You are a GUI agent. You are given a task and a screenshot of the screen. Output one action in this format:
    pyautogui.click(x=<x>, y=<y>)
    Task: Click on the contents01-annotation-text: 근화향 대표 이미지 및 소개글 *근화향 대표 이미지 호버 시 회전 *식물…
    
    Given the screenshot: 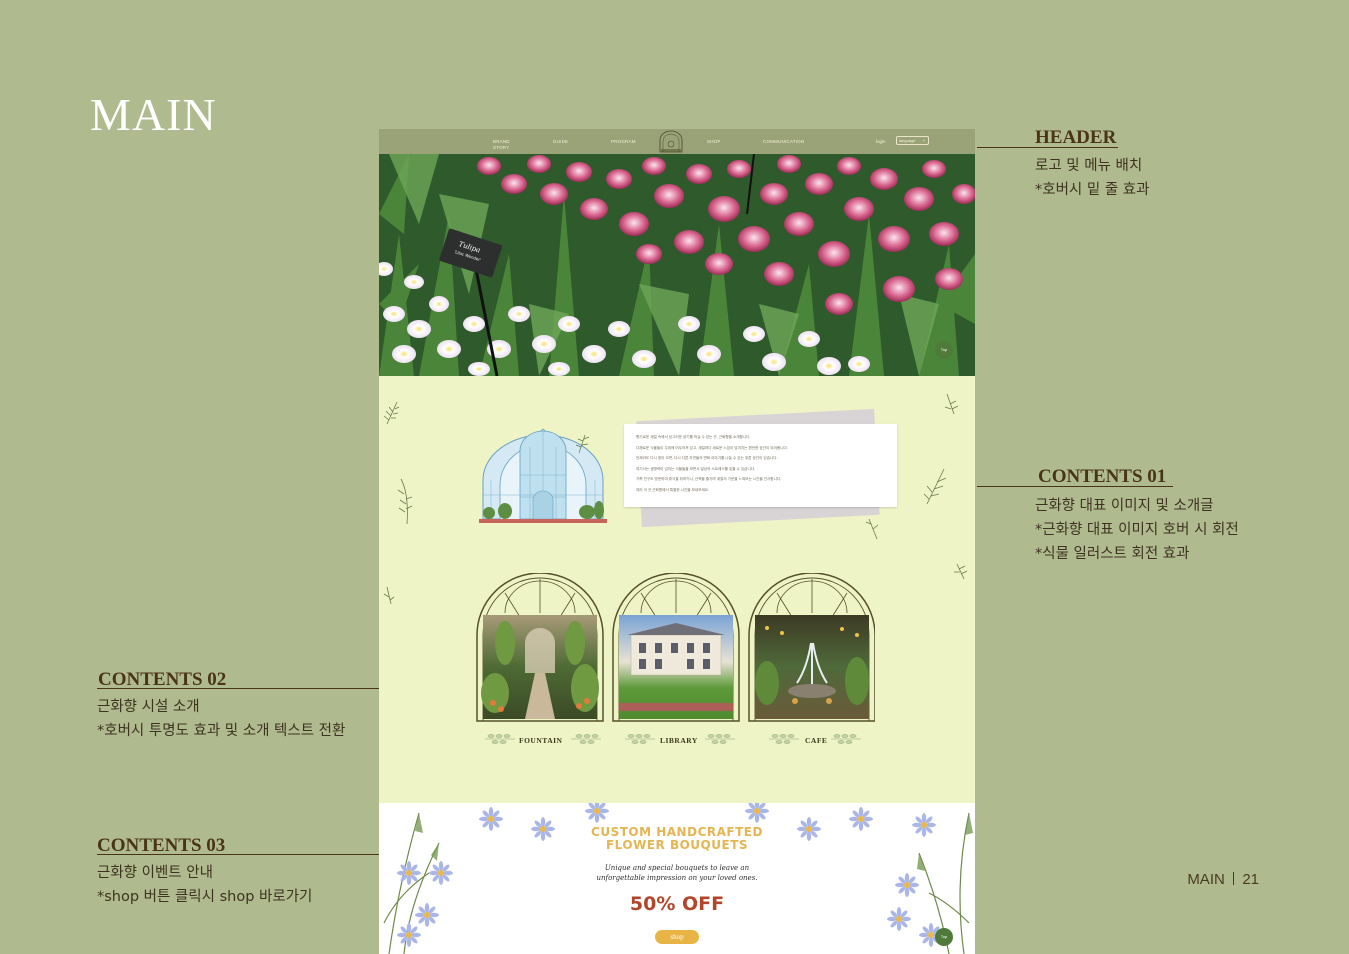 What is the action you would take?
    pyautogui.click(x=1137, y=530)
    